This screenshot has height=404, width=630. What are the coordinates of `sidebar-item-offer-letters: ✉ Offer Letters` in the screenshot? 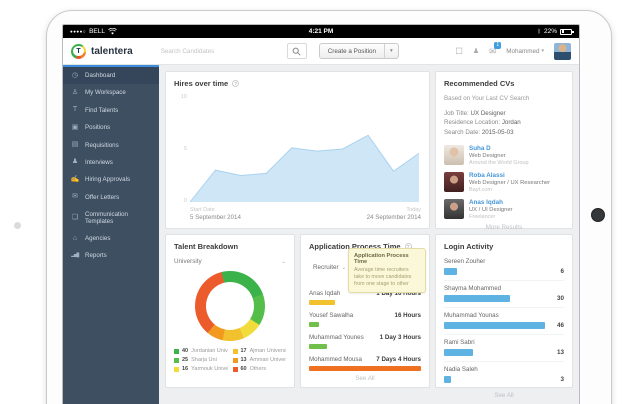 It's located at (111, 197).